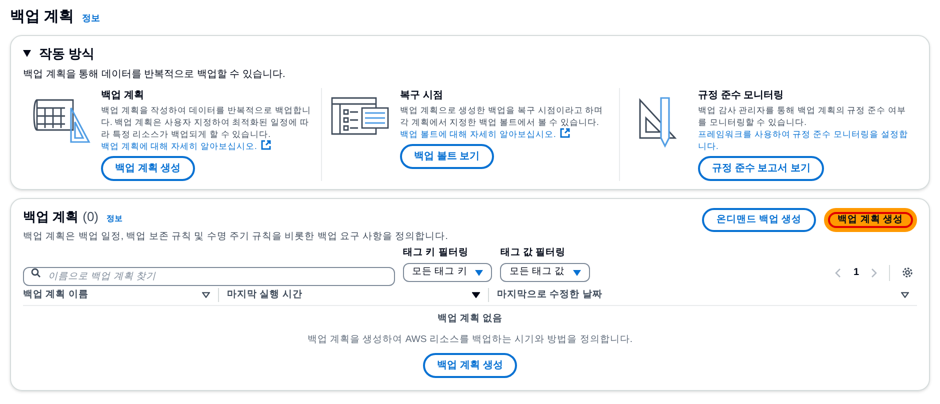 The image size is (940, 404). I want to click on settings-icon, so click(907, 272).